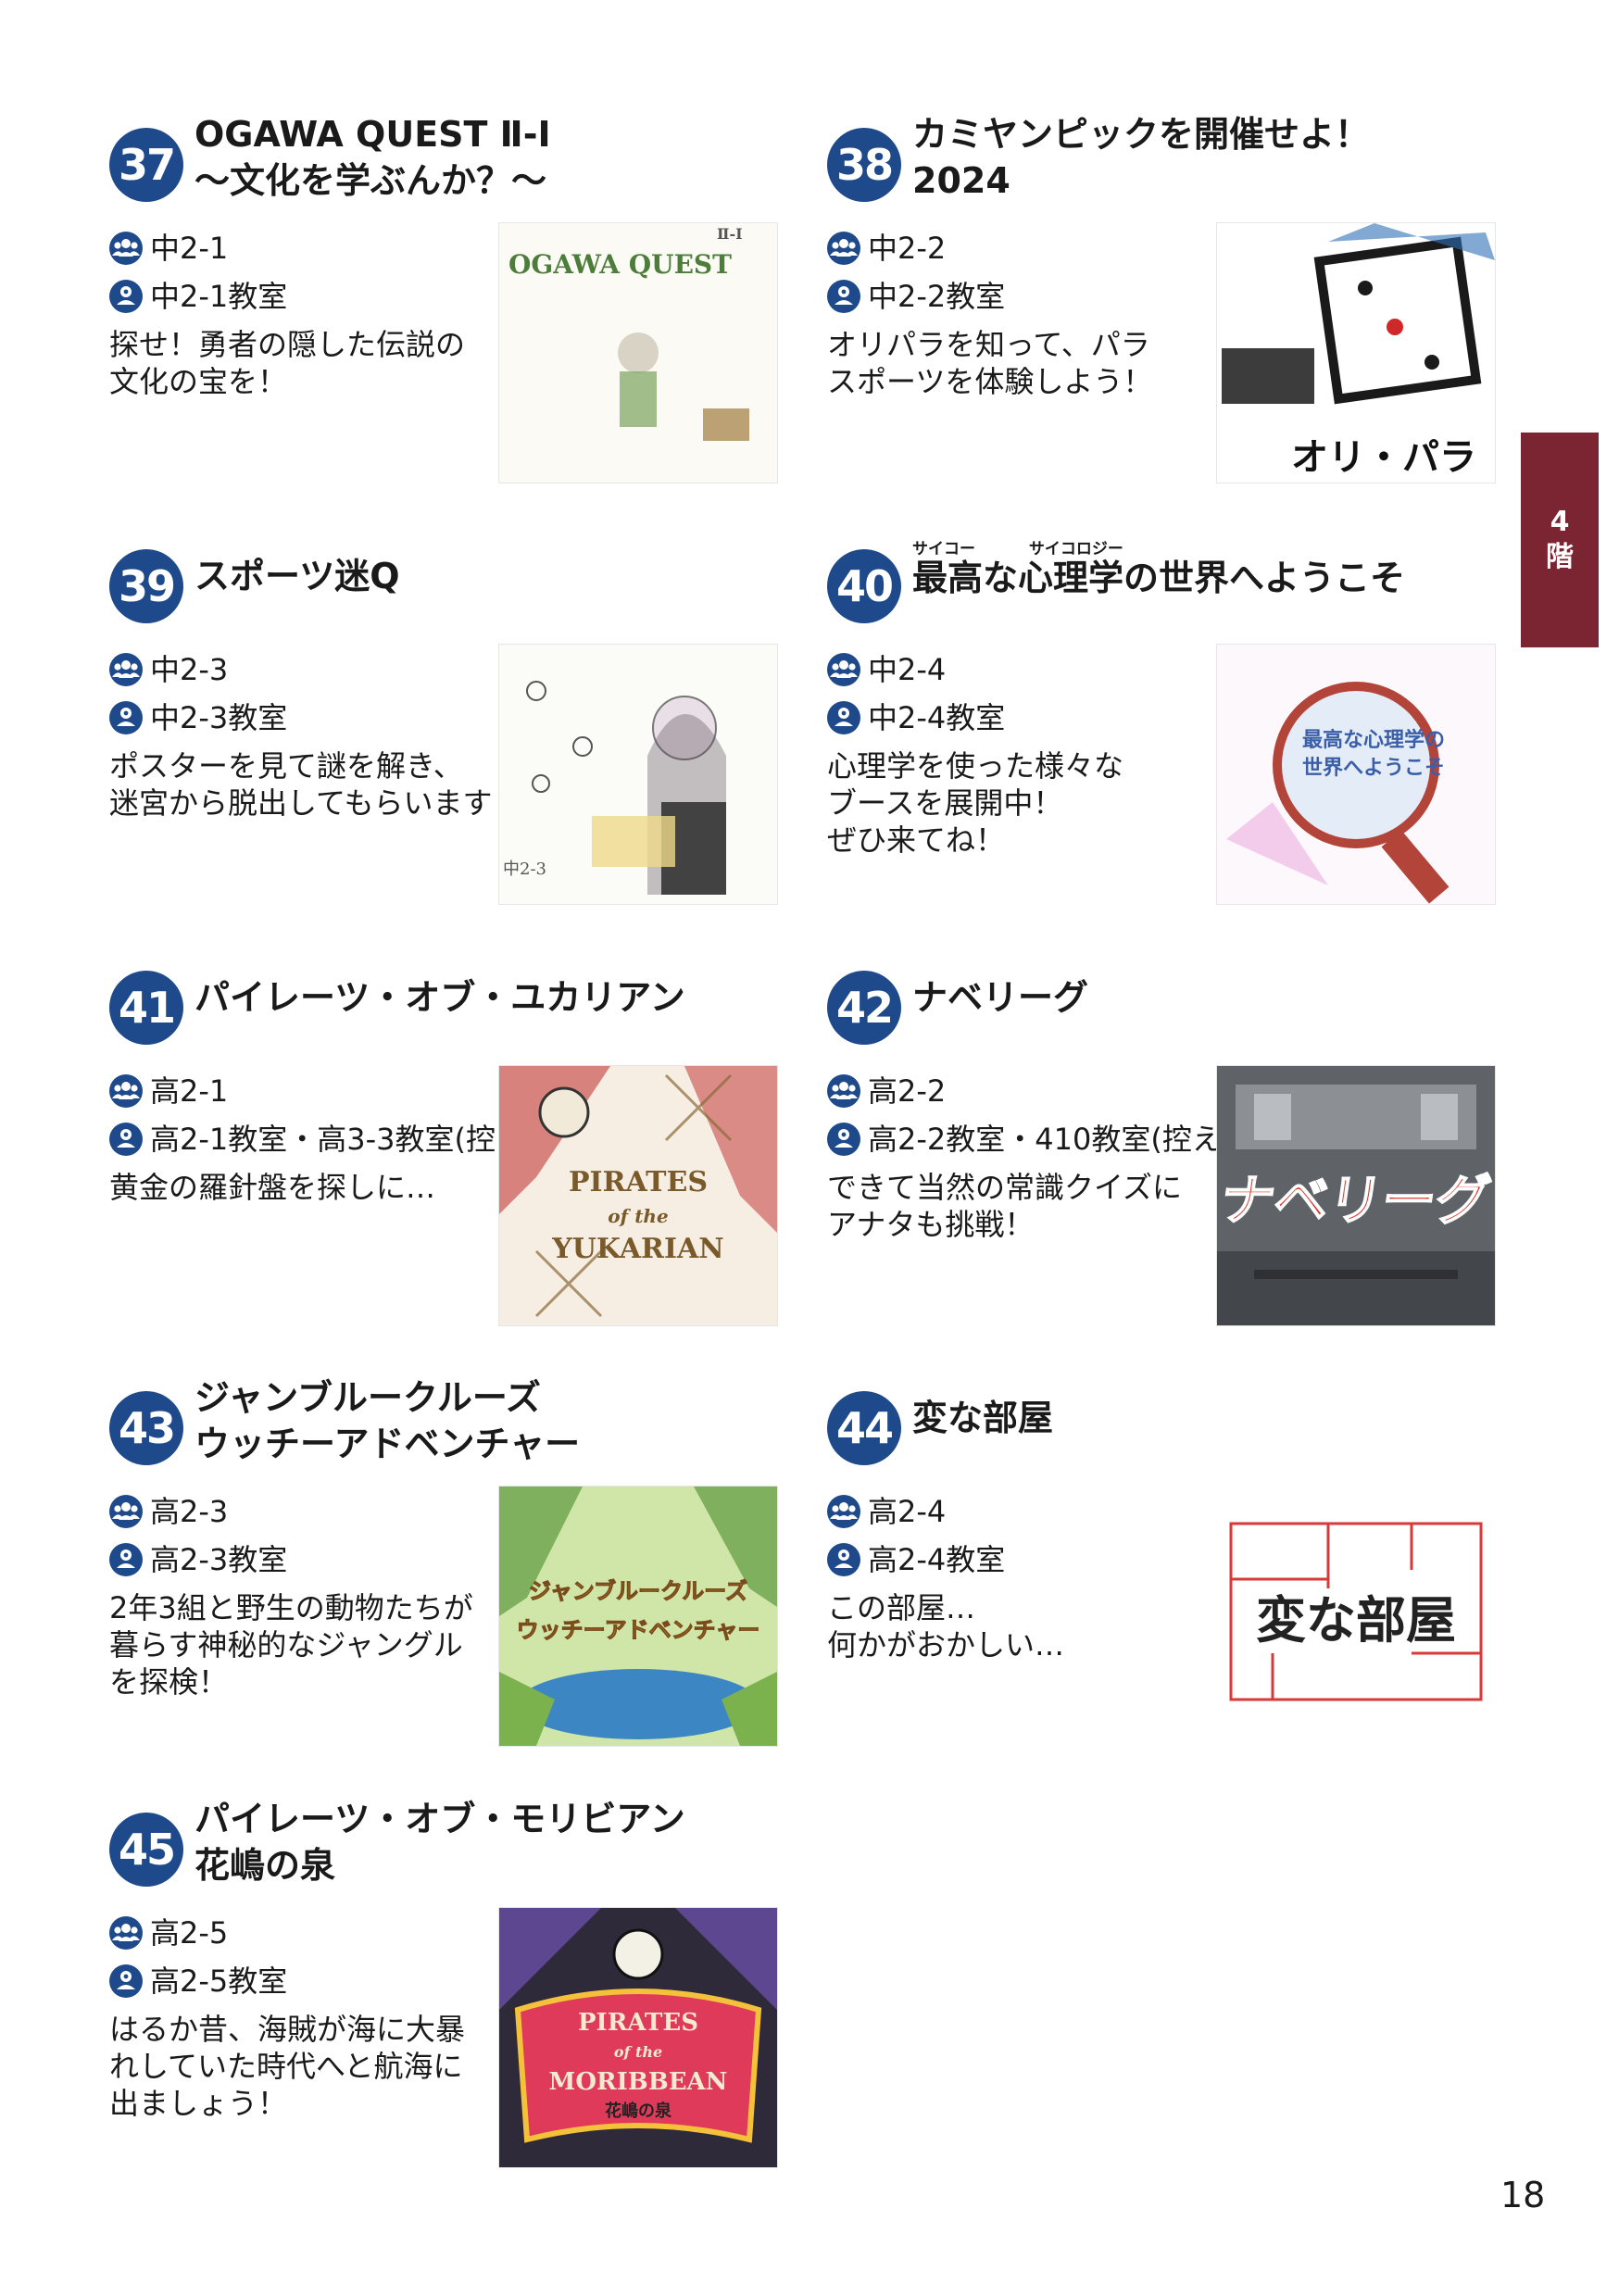 Image resolution: width=1619 pixels, height=2296 pixels. I want to click on event-group: 中2-3, so click(308, 669).